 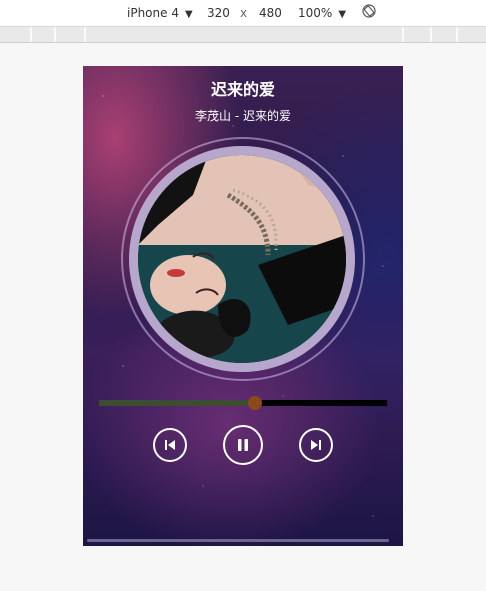 I want to click on pause-icon, so click(x=243, y=445).